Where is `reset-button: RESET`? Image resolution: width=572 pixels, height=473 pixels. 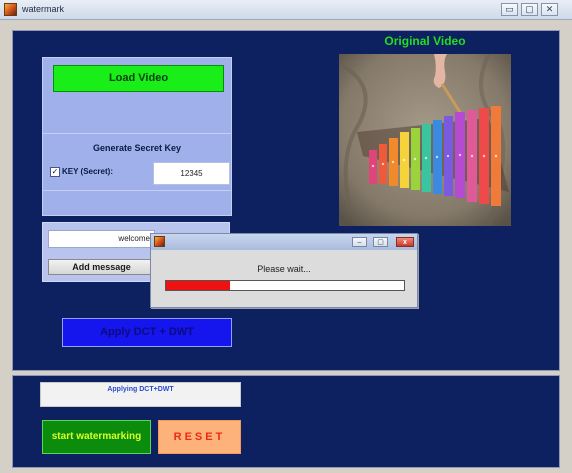 reset-button: RESET is located at coordinates (199, 437).